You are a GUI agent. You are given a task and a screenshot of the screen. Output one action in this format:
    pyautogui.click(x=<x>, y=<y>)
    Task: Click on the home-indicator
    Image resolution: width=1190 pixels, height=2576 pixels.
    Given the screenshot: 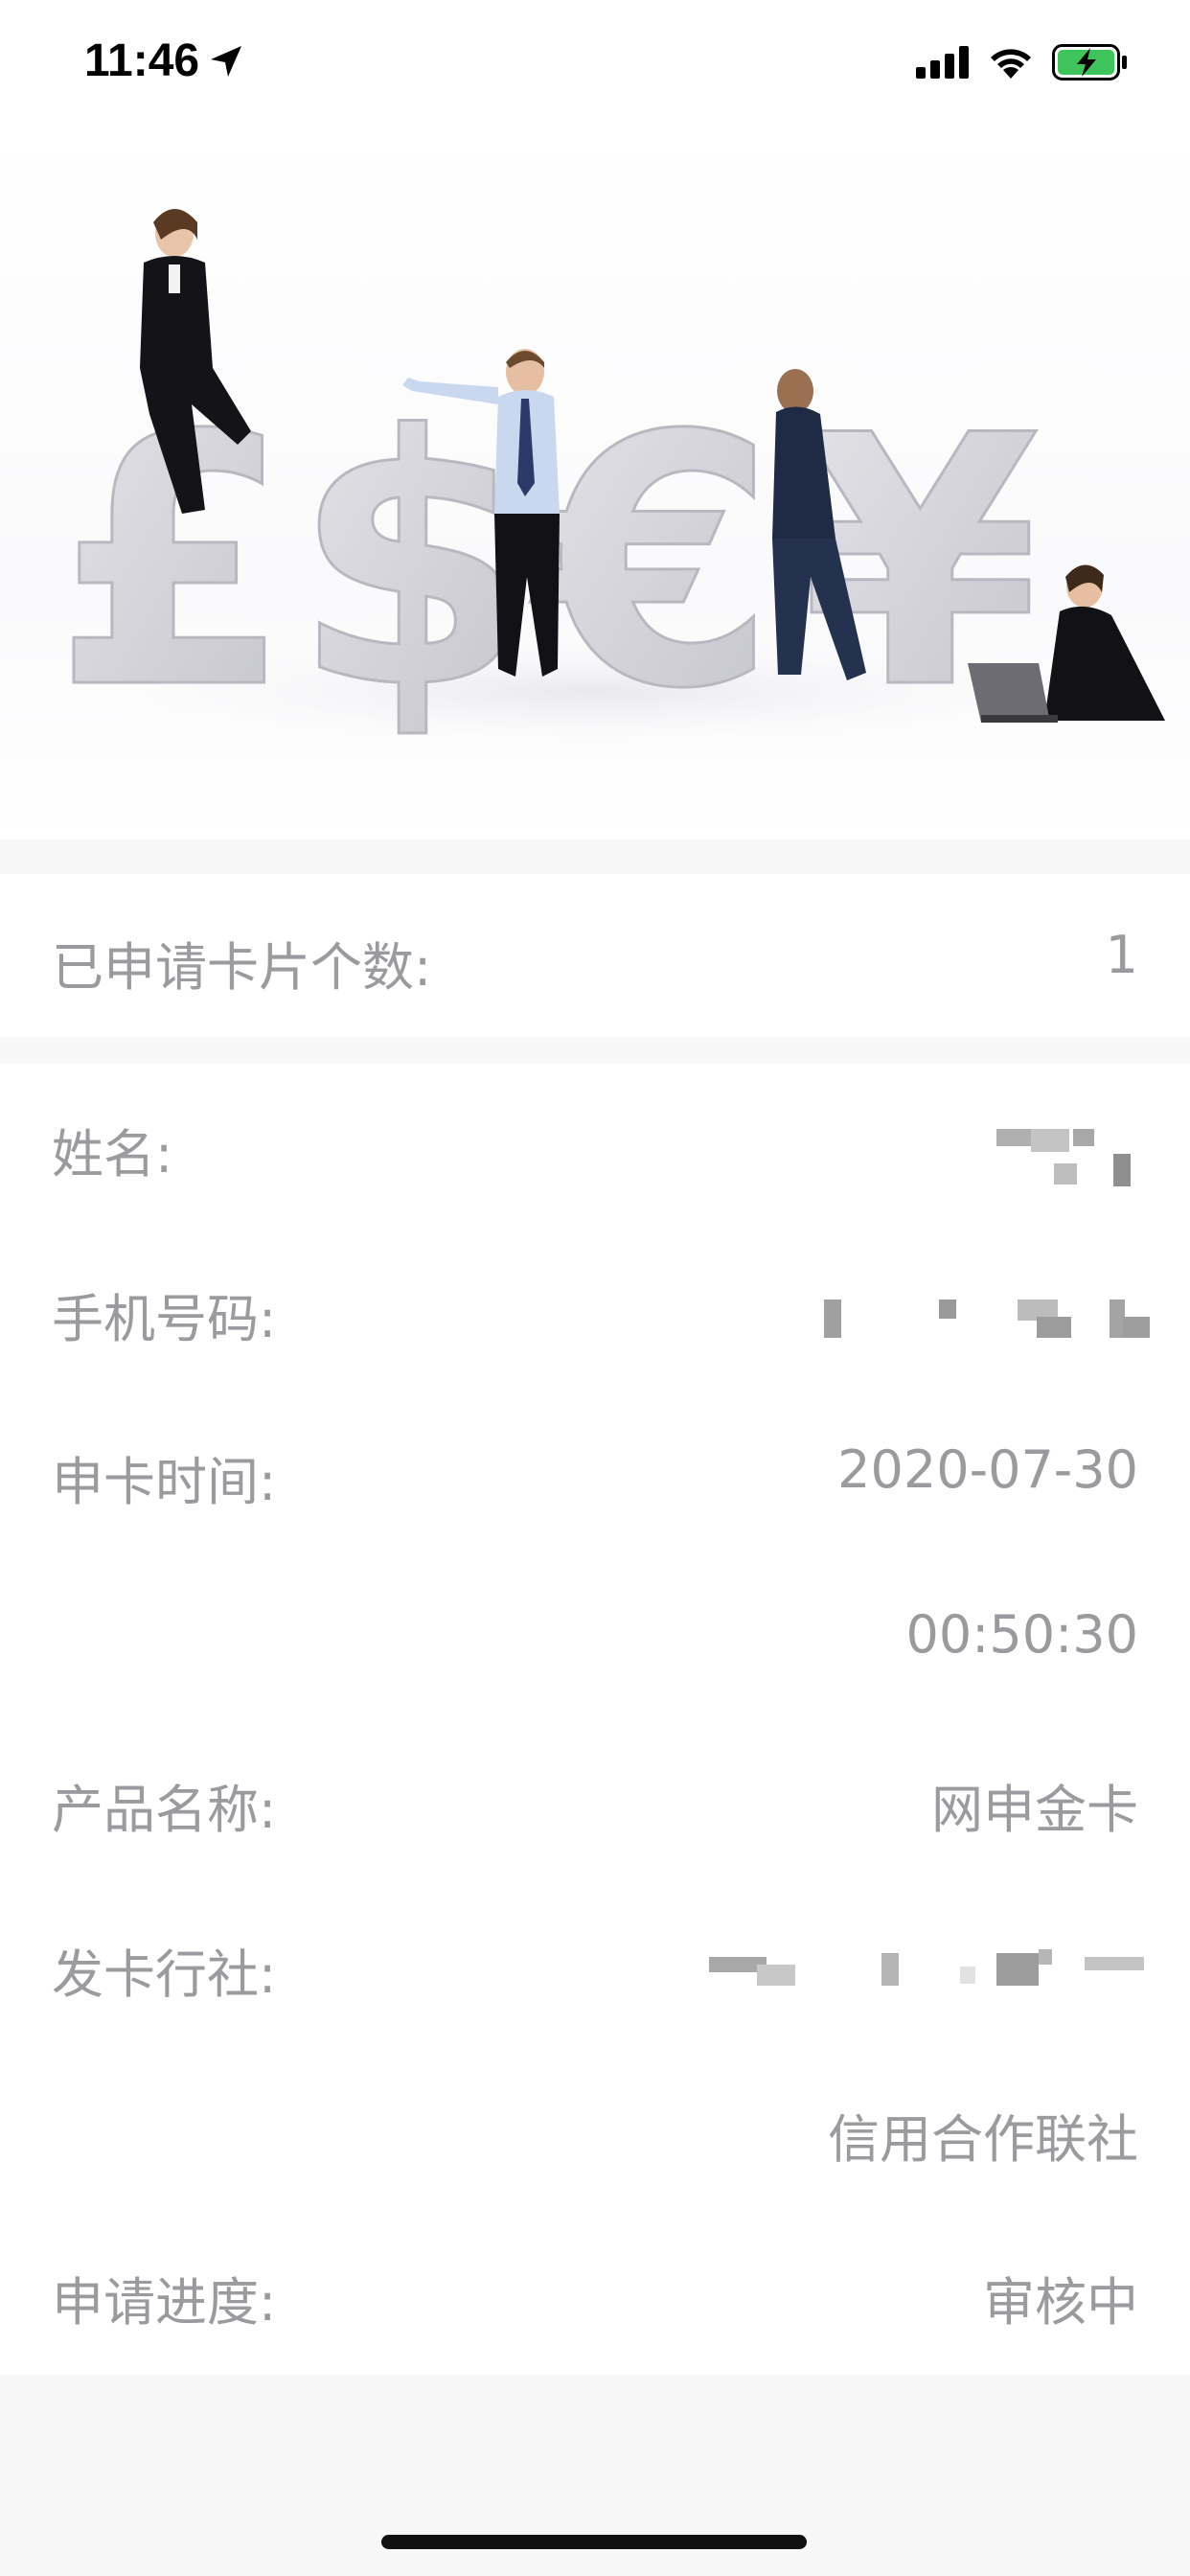 What is the action you would take?
    pyautogui.click(x=594, y=2542)
    